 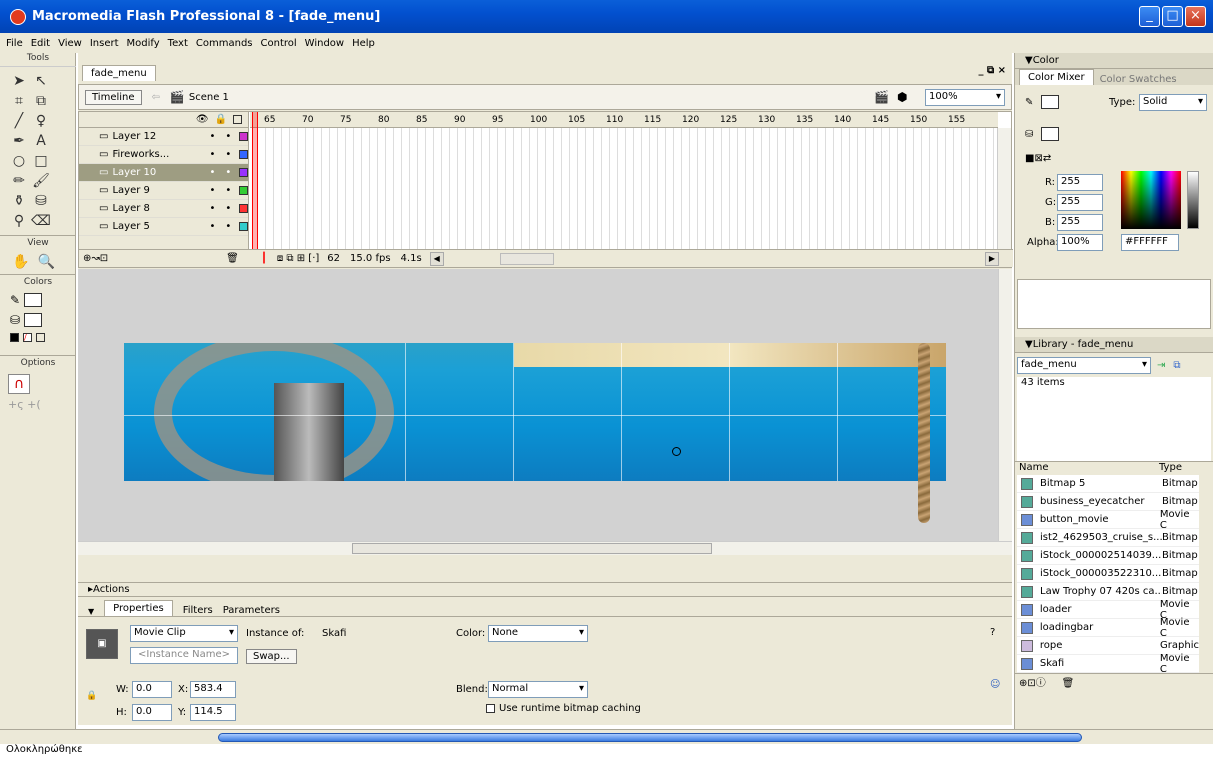 I want to click on library-doc-select: fade_menu ▾, so click(x=1084, y=365).